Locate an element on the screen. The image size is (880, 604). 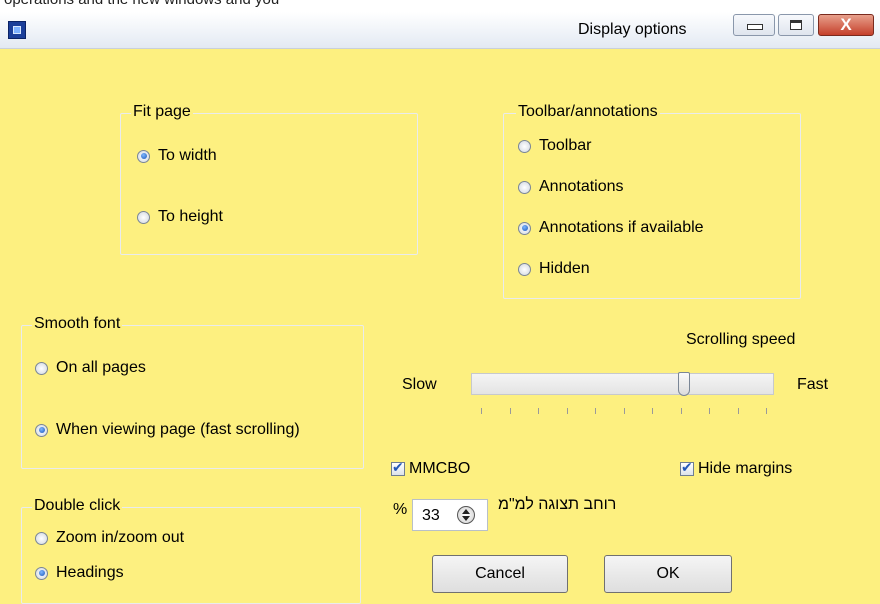
close-button: X is located at coordinates (846, 25).